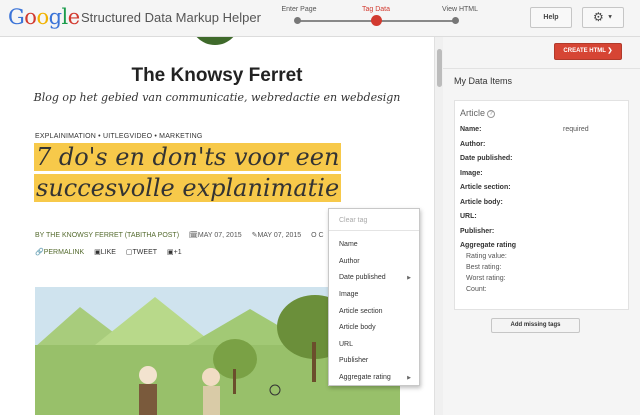 Image resolution: width=640 pixels, height=415 pixels. What do you see at coordinates (468, 216) in the screenshot?
I see `field-url: URL:` at bounding box center [468, 216].